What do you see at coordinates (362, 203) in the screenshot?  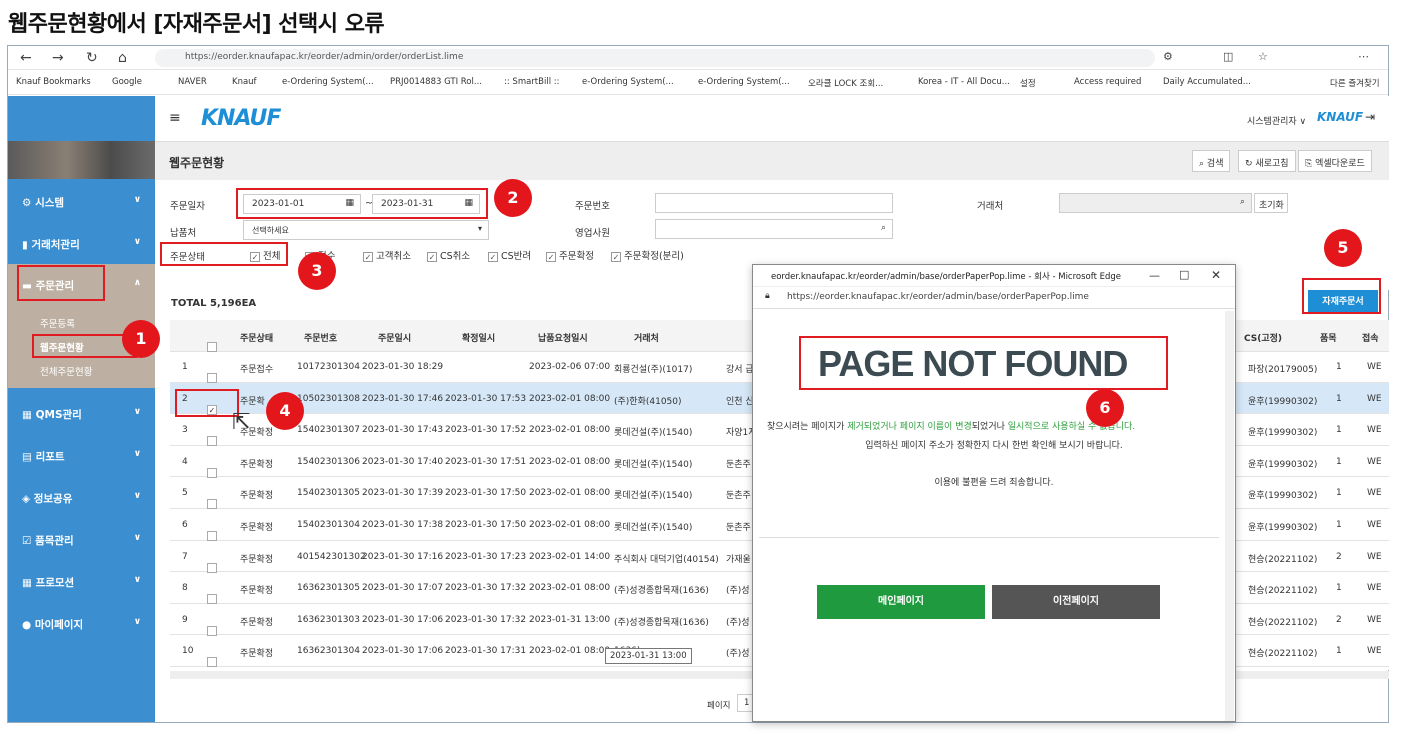 I see `highlight-date-range` at bounding box center [362, 203].